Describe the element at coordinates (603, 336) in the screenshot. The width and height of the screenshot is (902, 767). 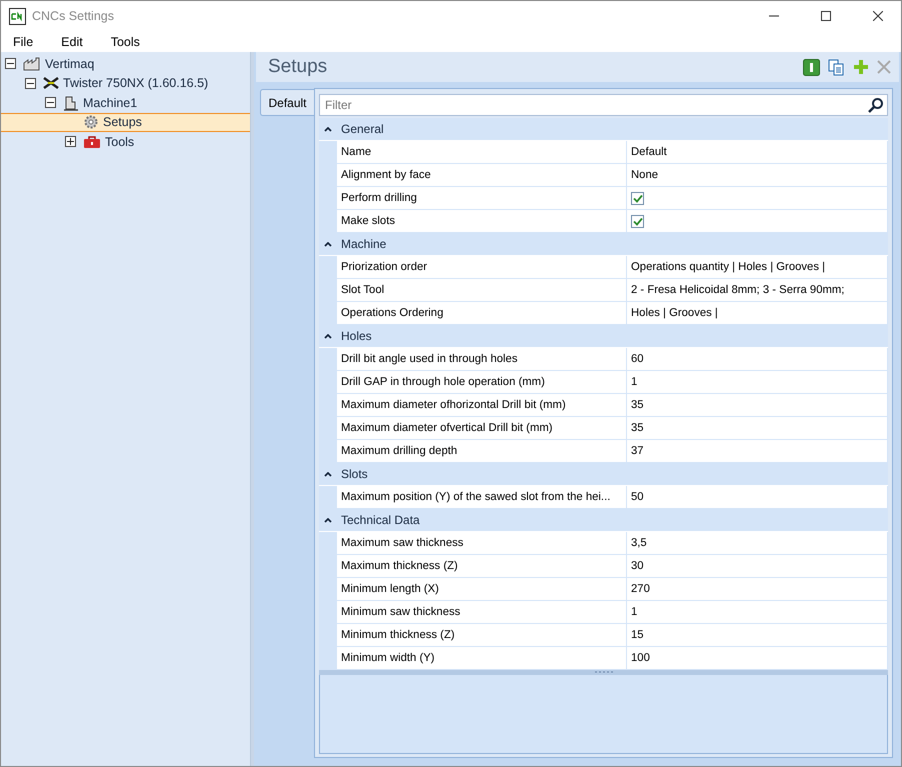
I see `category-header: Holes` at that location.